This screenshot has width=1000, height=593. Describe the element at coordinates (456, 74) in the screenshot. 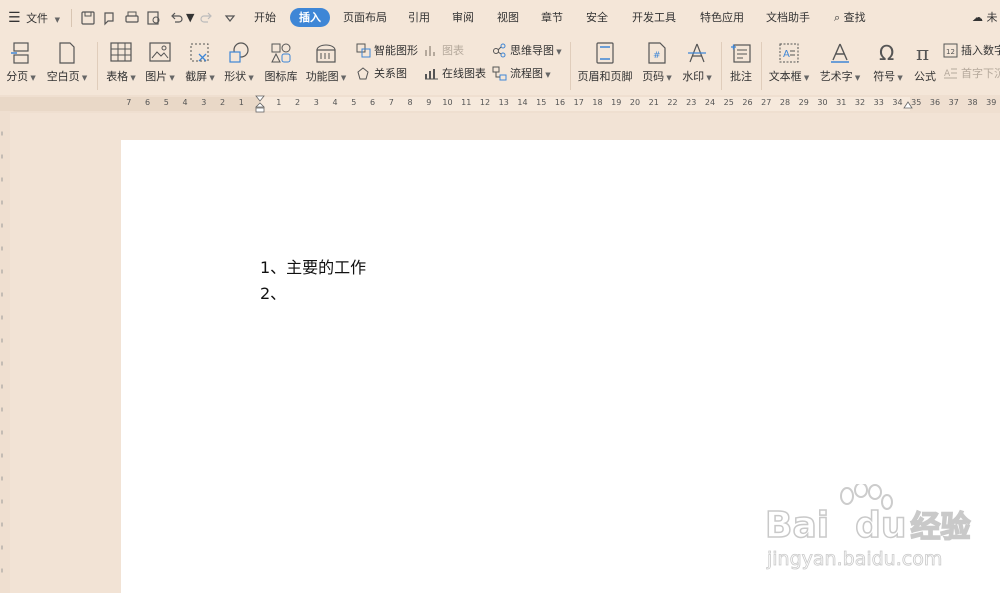

I see `online-chart-button: 在线图表` at that location.